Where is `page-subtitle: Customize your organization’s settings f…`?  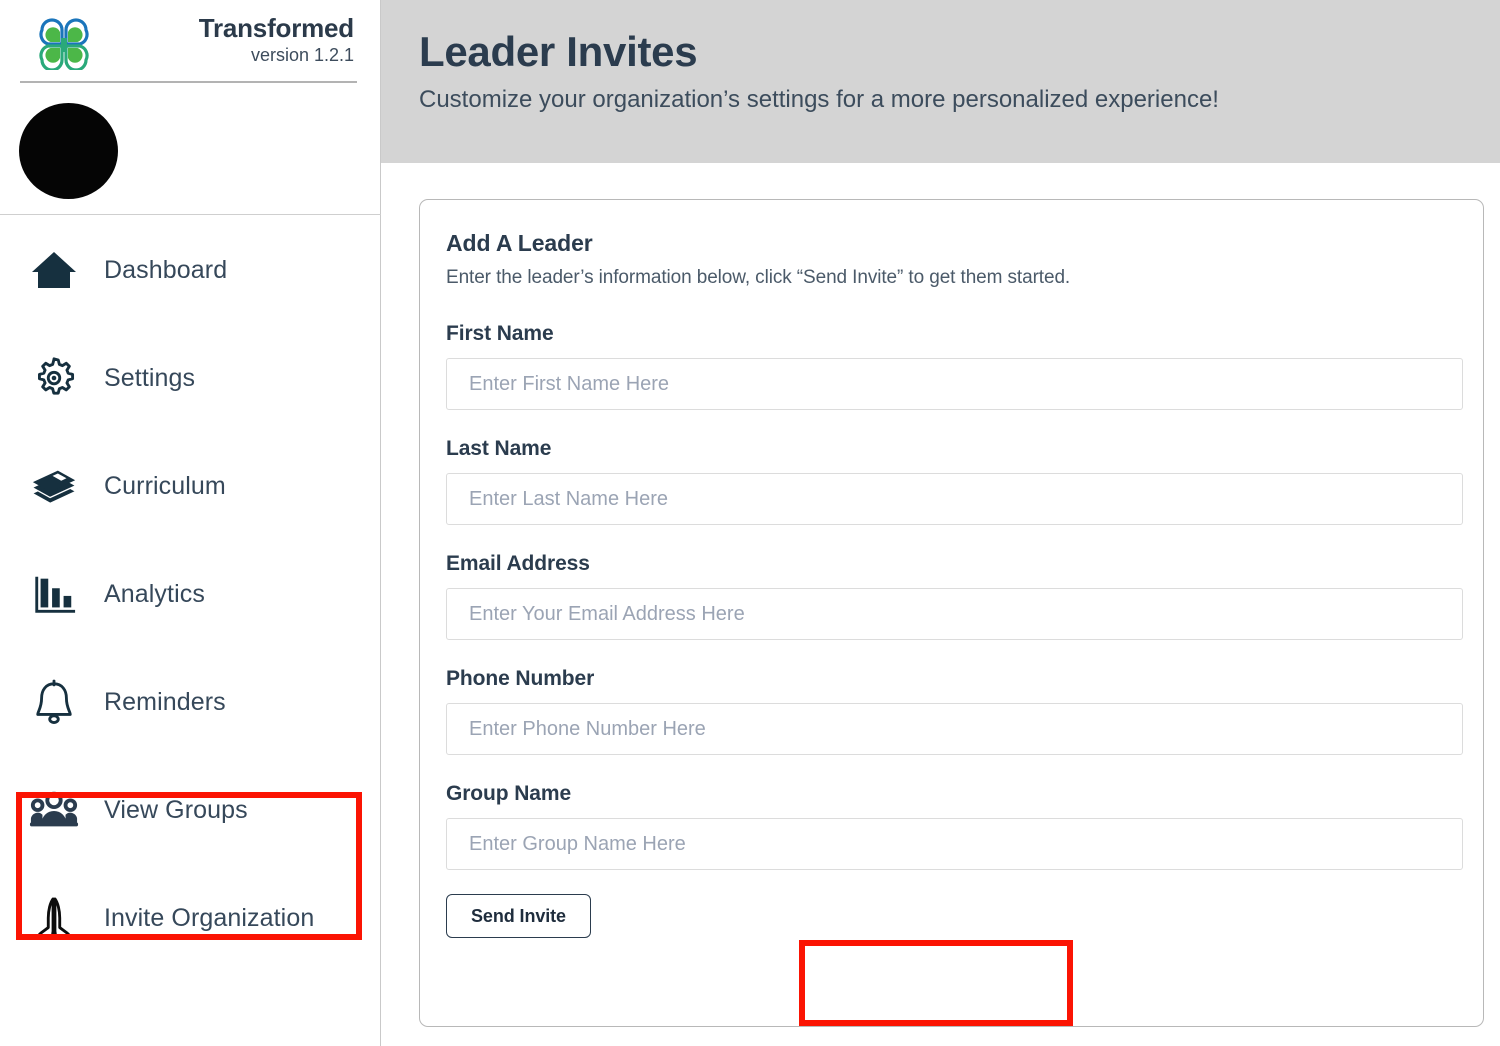 page-subtitle: Customize your organization’s settings f… is located at coordinates (819, 100).